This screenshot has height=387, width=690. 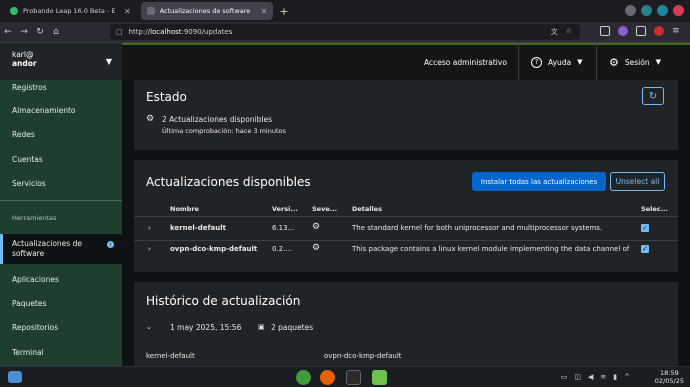 I want to click on history-package-count: 2 paquetes, so click(x=292, y=327).